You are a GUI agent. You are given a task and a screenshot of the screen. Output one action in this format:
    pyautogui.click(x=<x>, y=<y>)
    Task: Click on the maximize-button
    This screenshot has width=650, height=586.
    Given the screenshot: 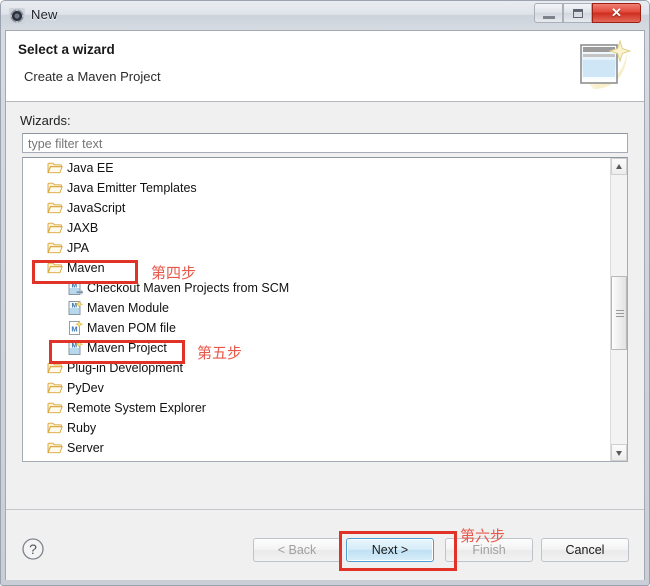 What is the action you would take?
    pyautogui.click(x=577, y=13)
    